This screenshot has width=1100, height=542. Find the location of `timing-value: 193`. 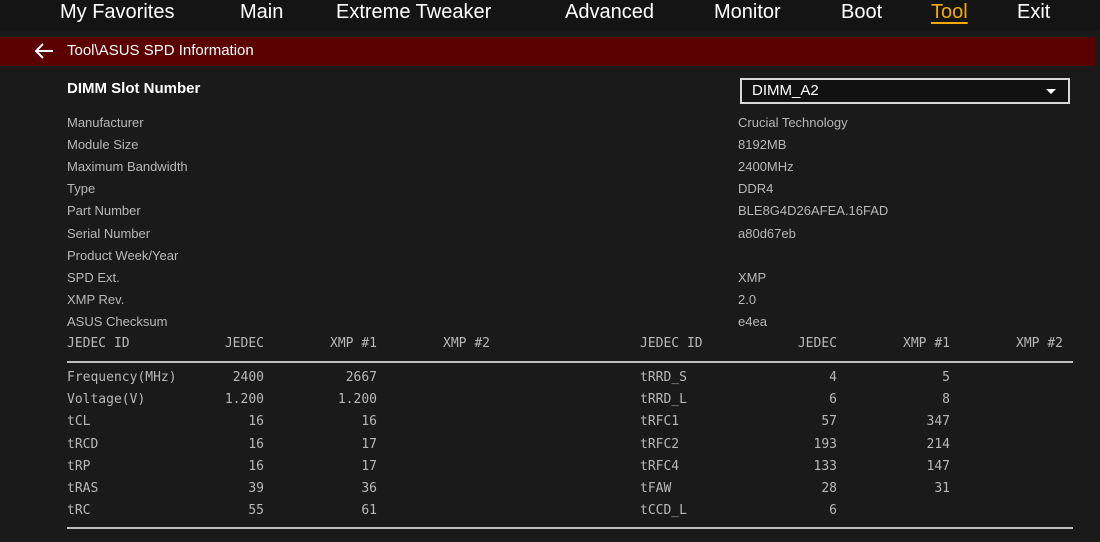

timing-value: 193 is located at coordinates (825, 444).